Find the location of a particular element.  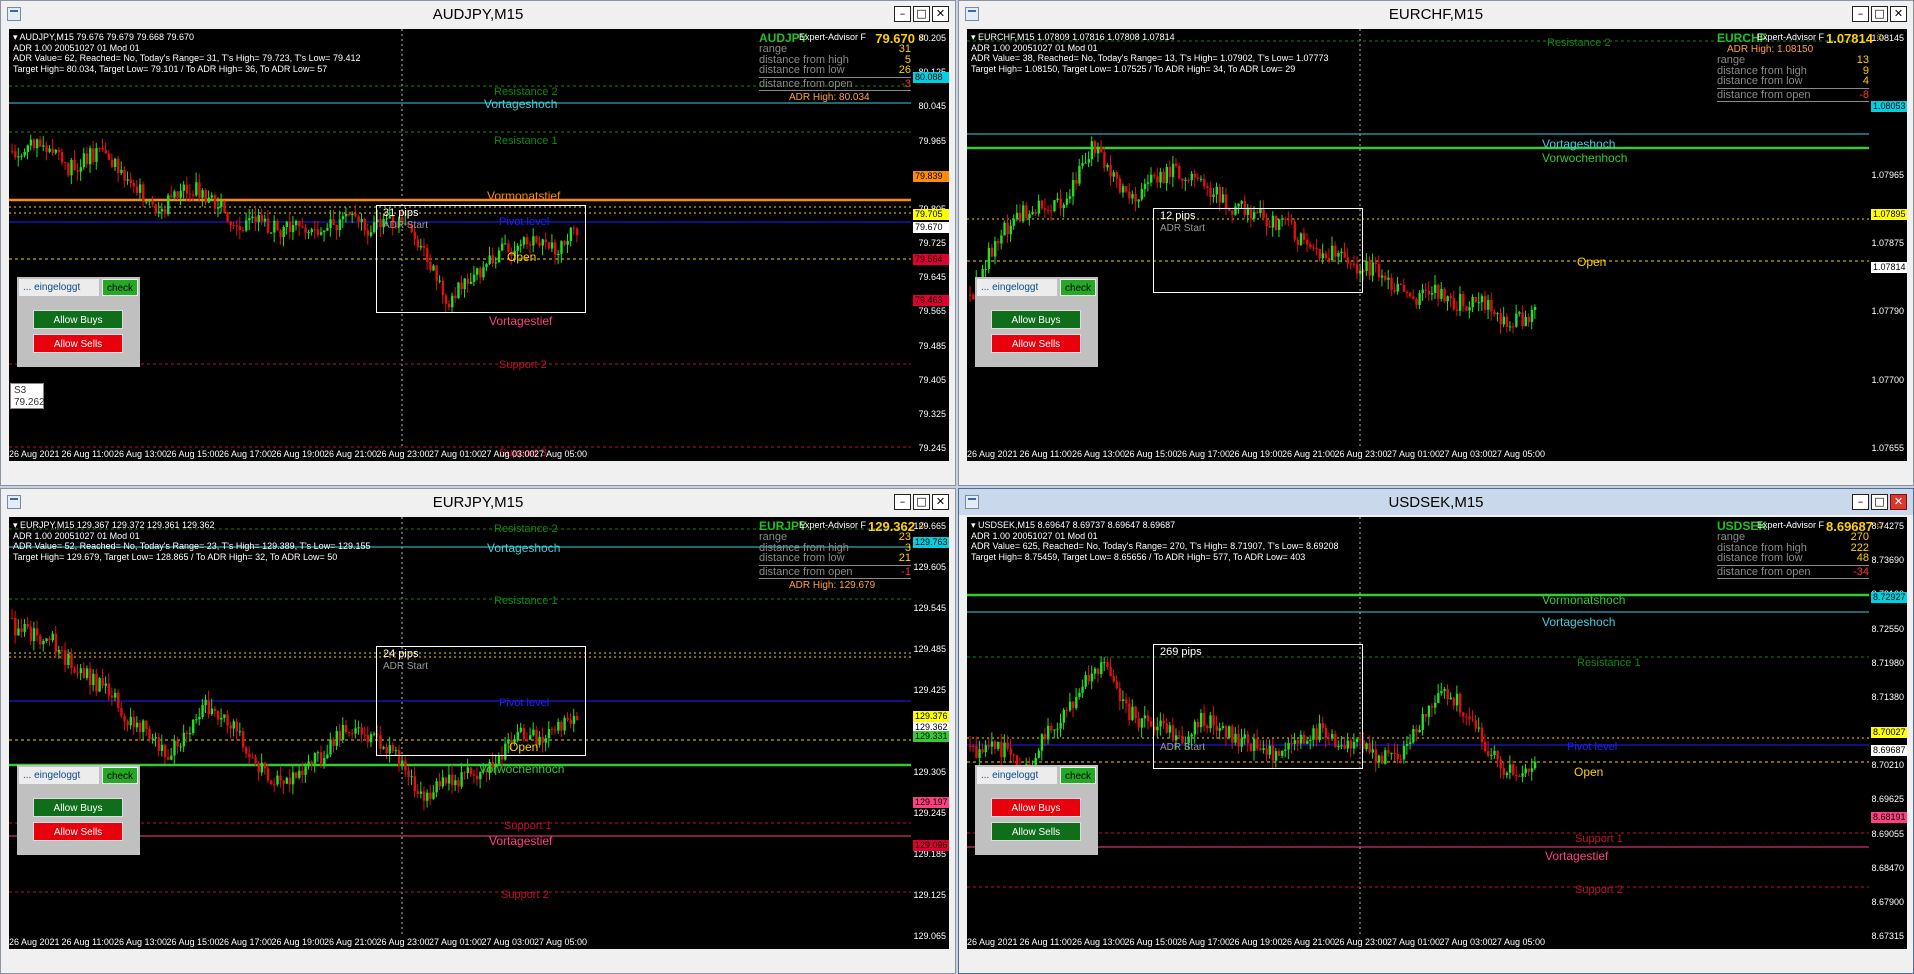

level-label: Support 1 is located at coordinates (528, 826).